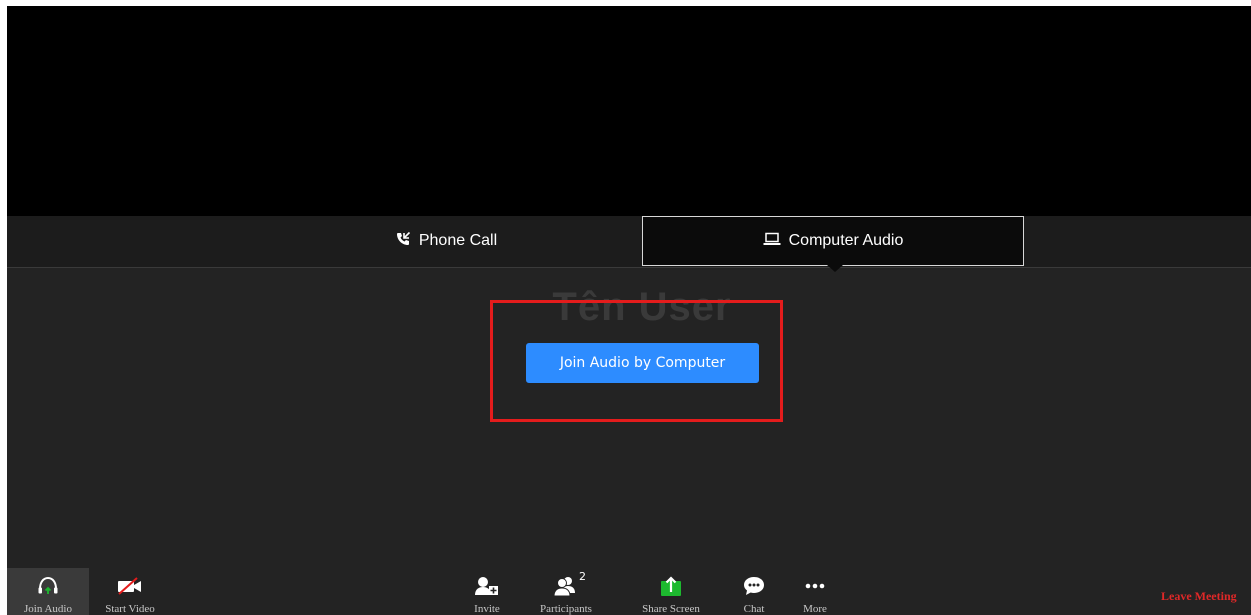 This screenshot has height=615, width=1251. Describe the element at coordinates (582, 576) in the screenshot. I see `participants-count: 2` at that location.